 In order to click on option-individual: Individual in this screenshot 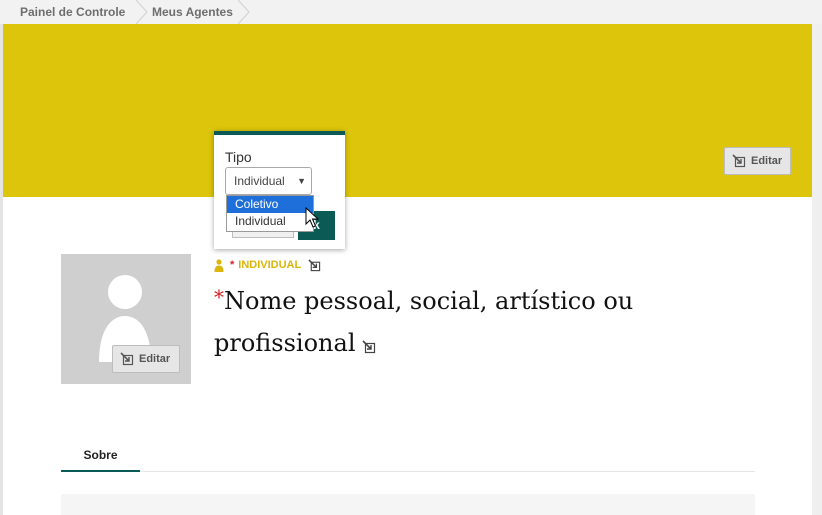, I will do `click(270, 221)`.